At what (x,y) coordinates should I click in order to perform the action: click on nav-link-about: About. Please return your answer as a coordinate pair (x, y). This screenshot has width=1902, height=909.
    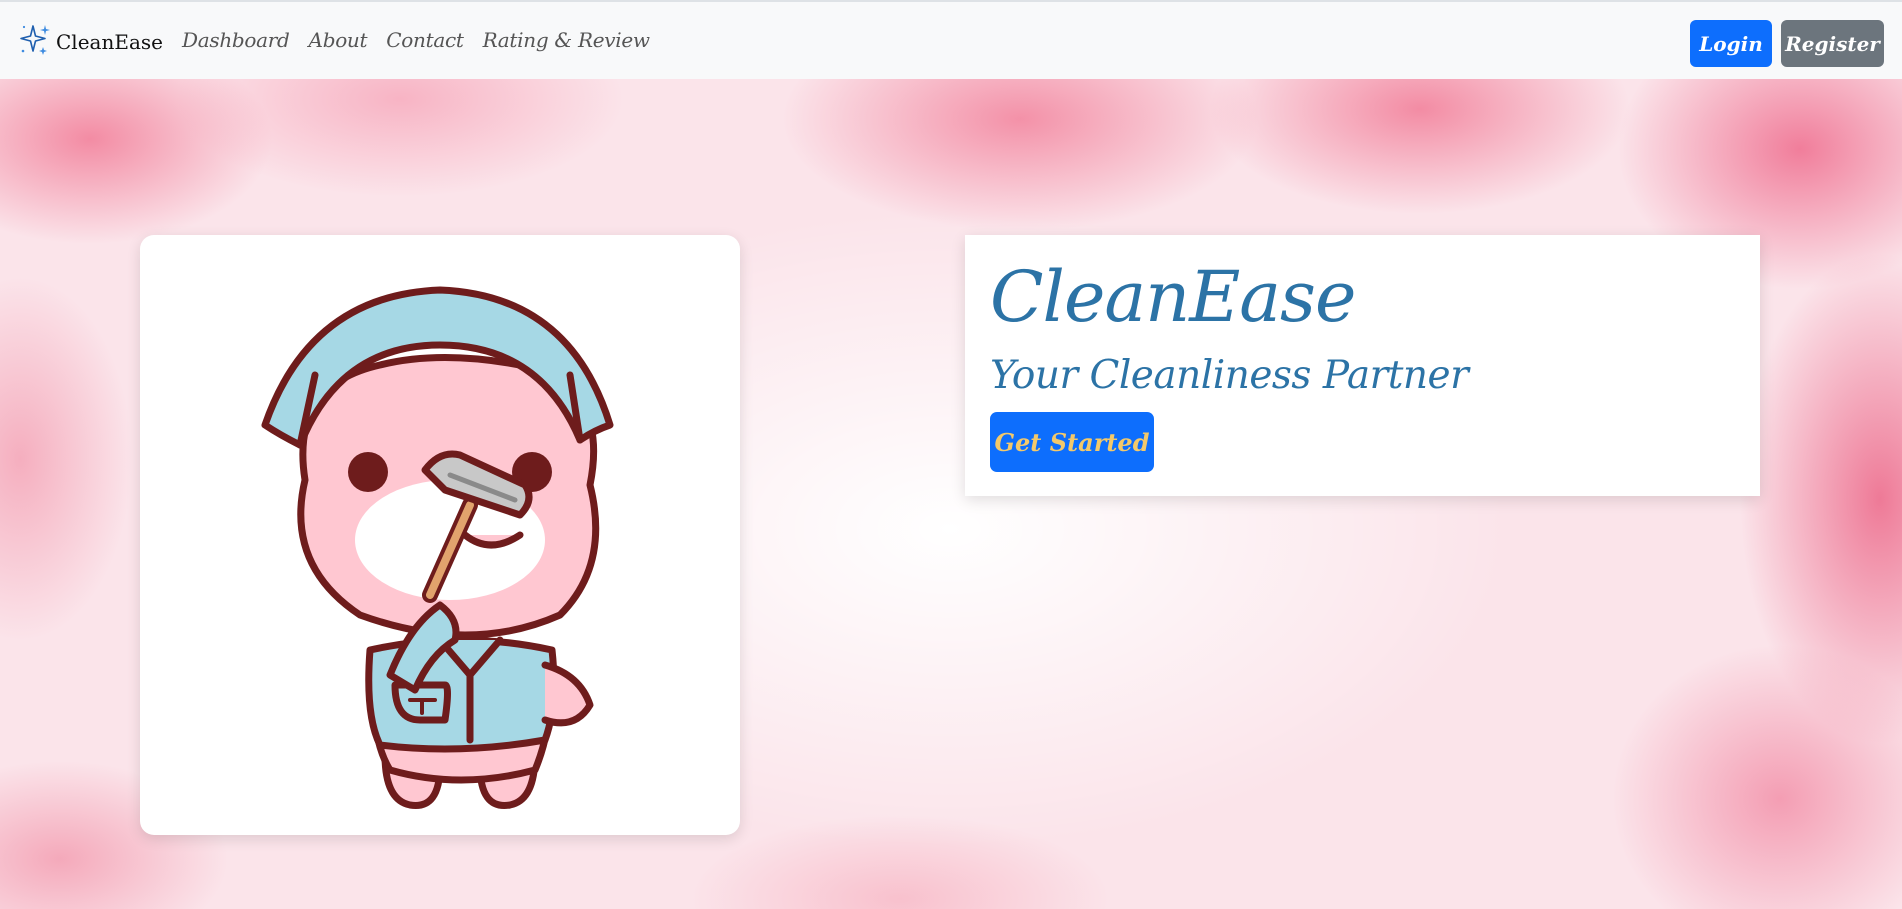
    Looking at the image, I should click on (338, 40).